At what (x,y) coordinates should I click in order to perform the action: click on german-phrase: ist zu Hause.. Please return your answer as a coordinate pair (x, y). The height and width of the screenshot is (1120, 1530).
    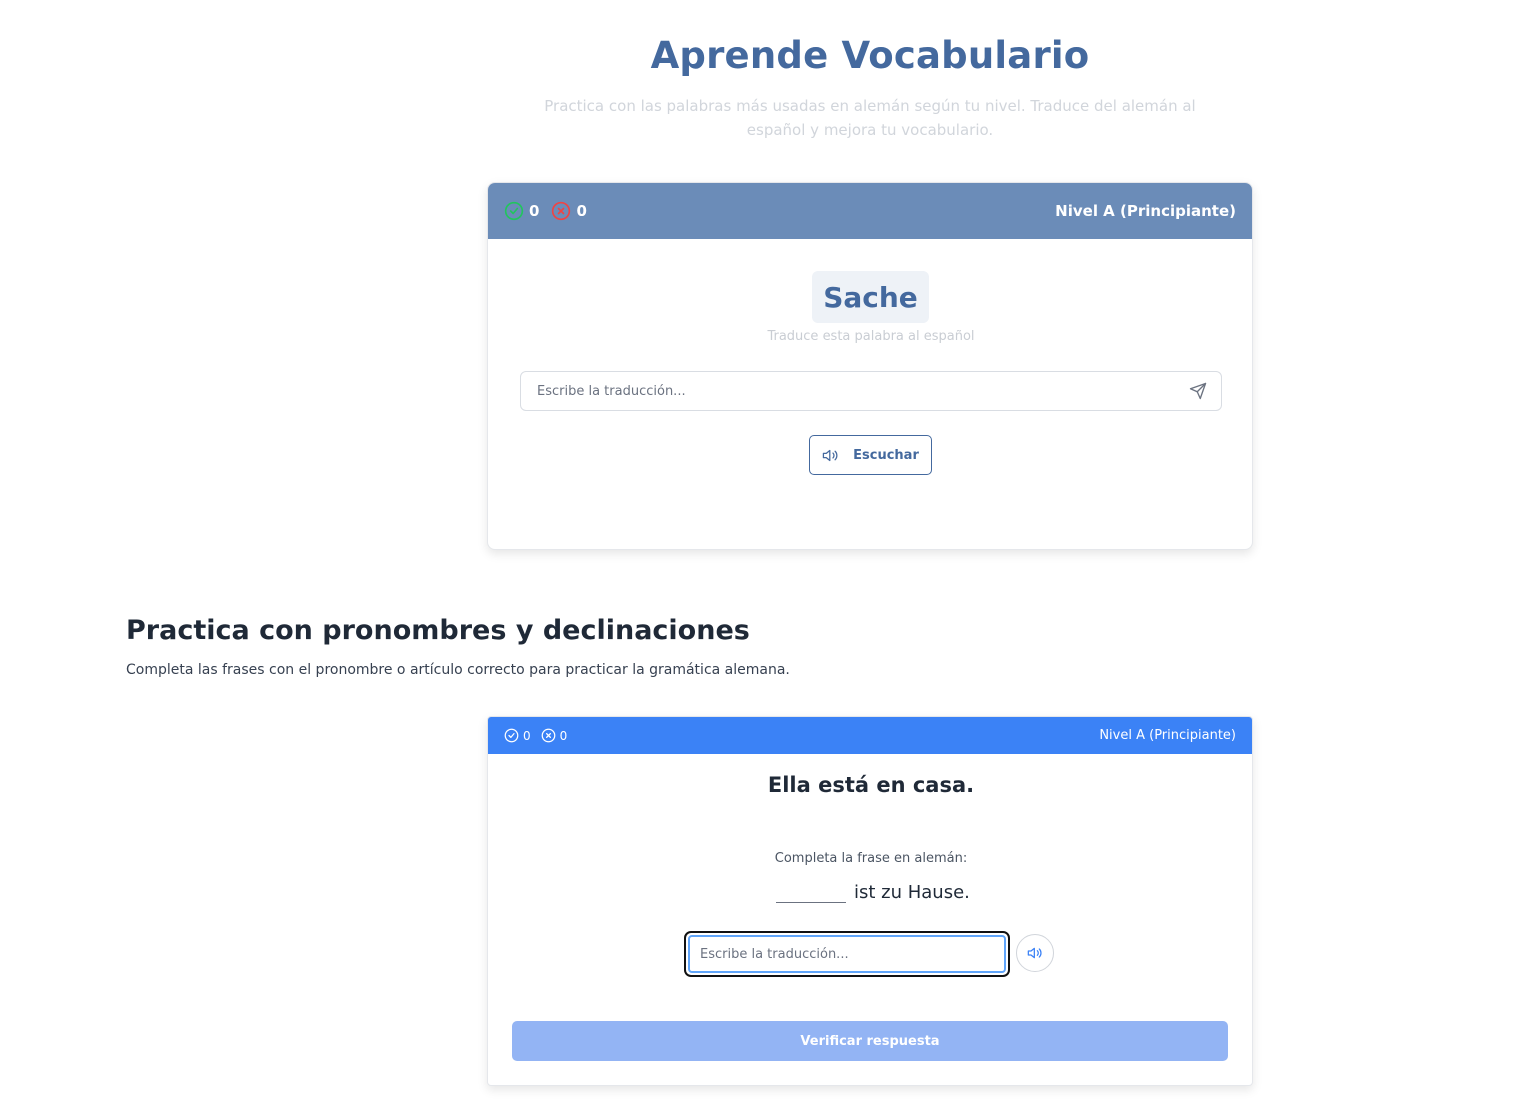
    Looking at the image, I should click on (873, 891).